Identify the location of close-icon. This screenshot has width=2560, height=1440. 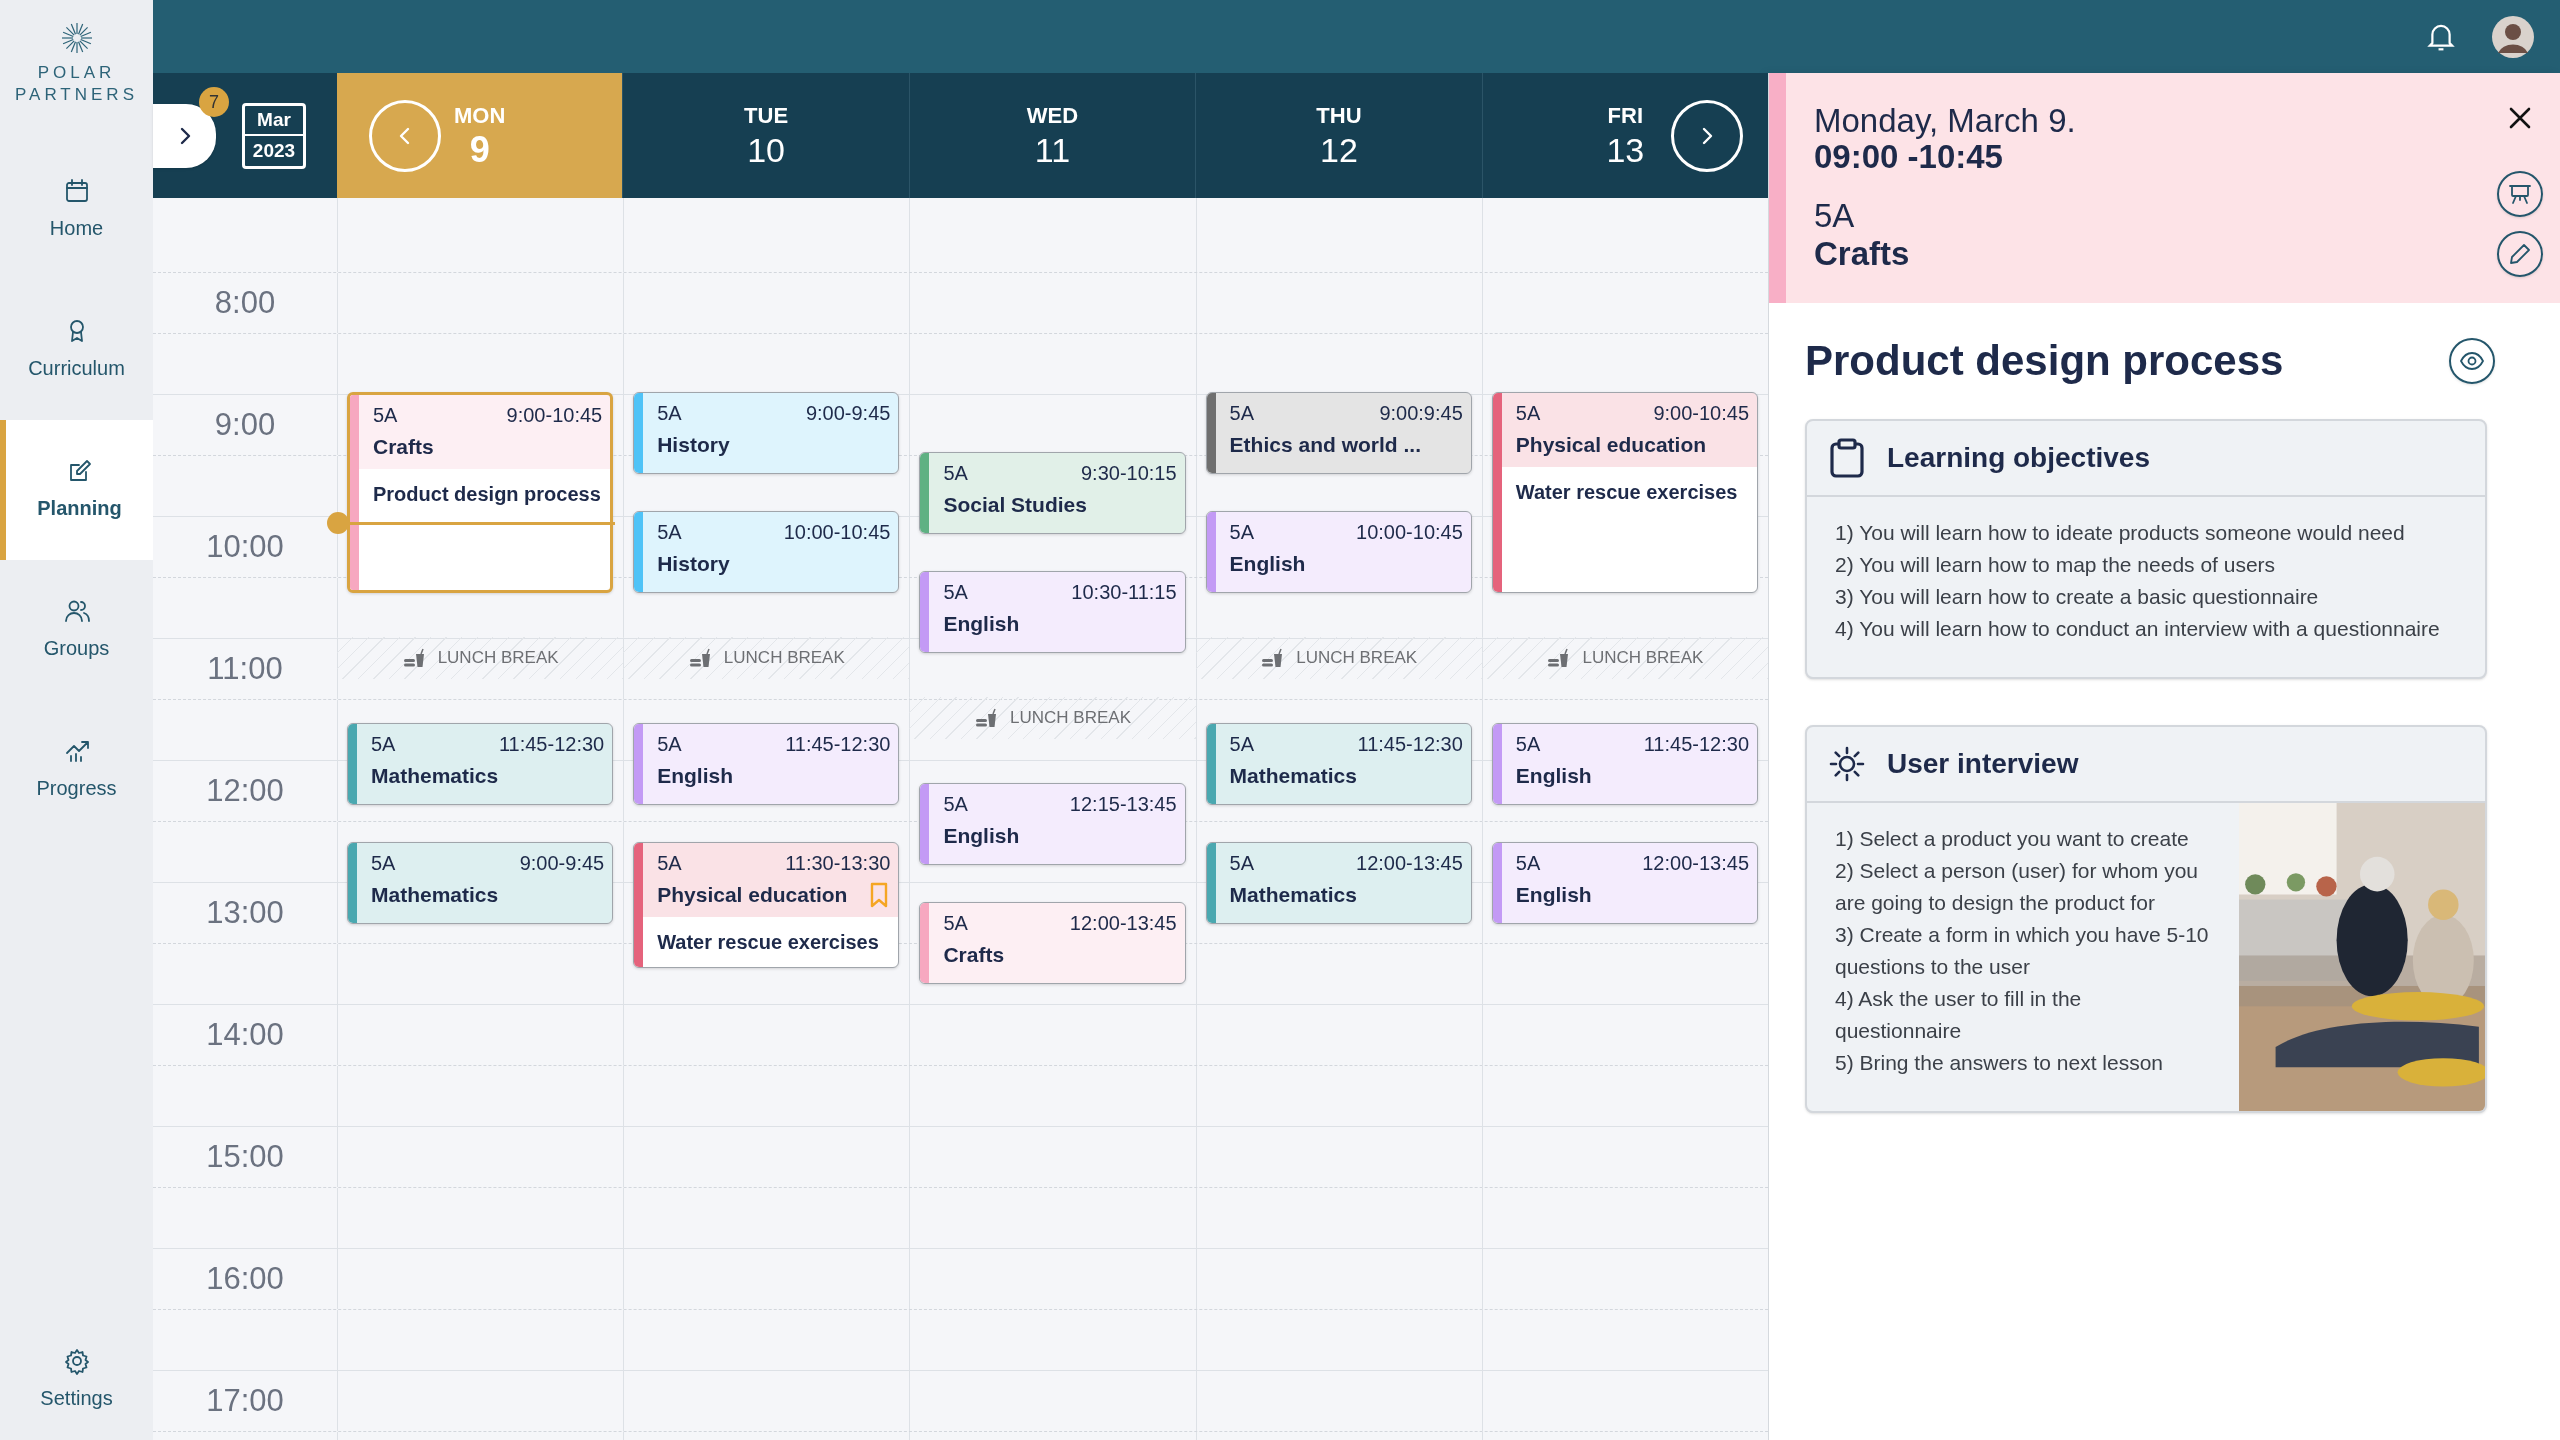
(2520, 118).